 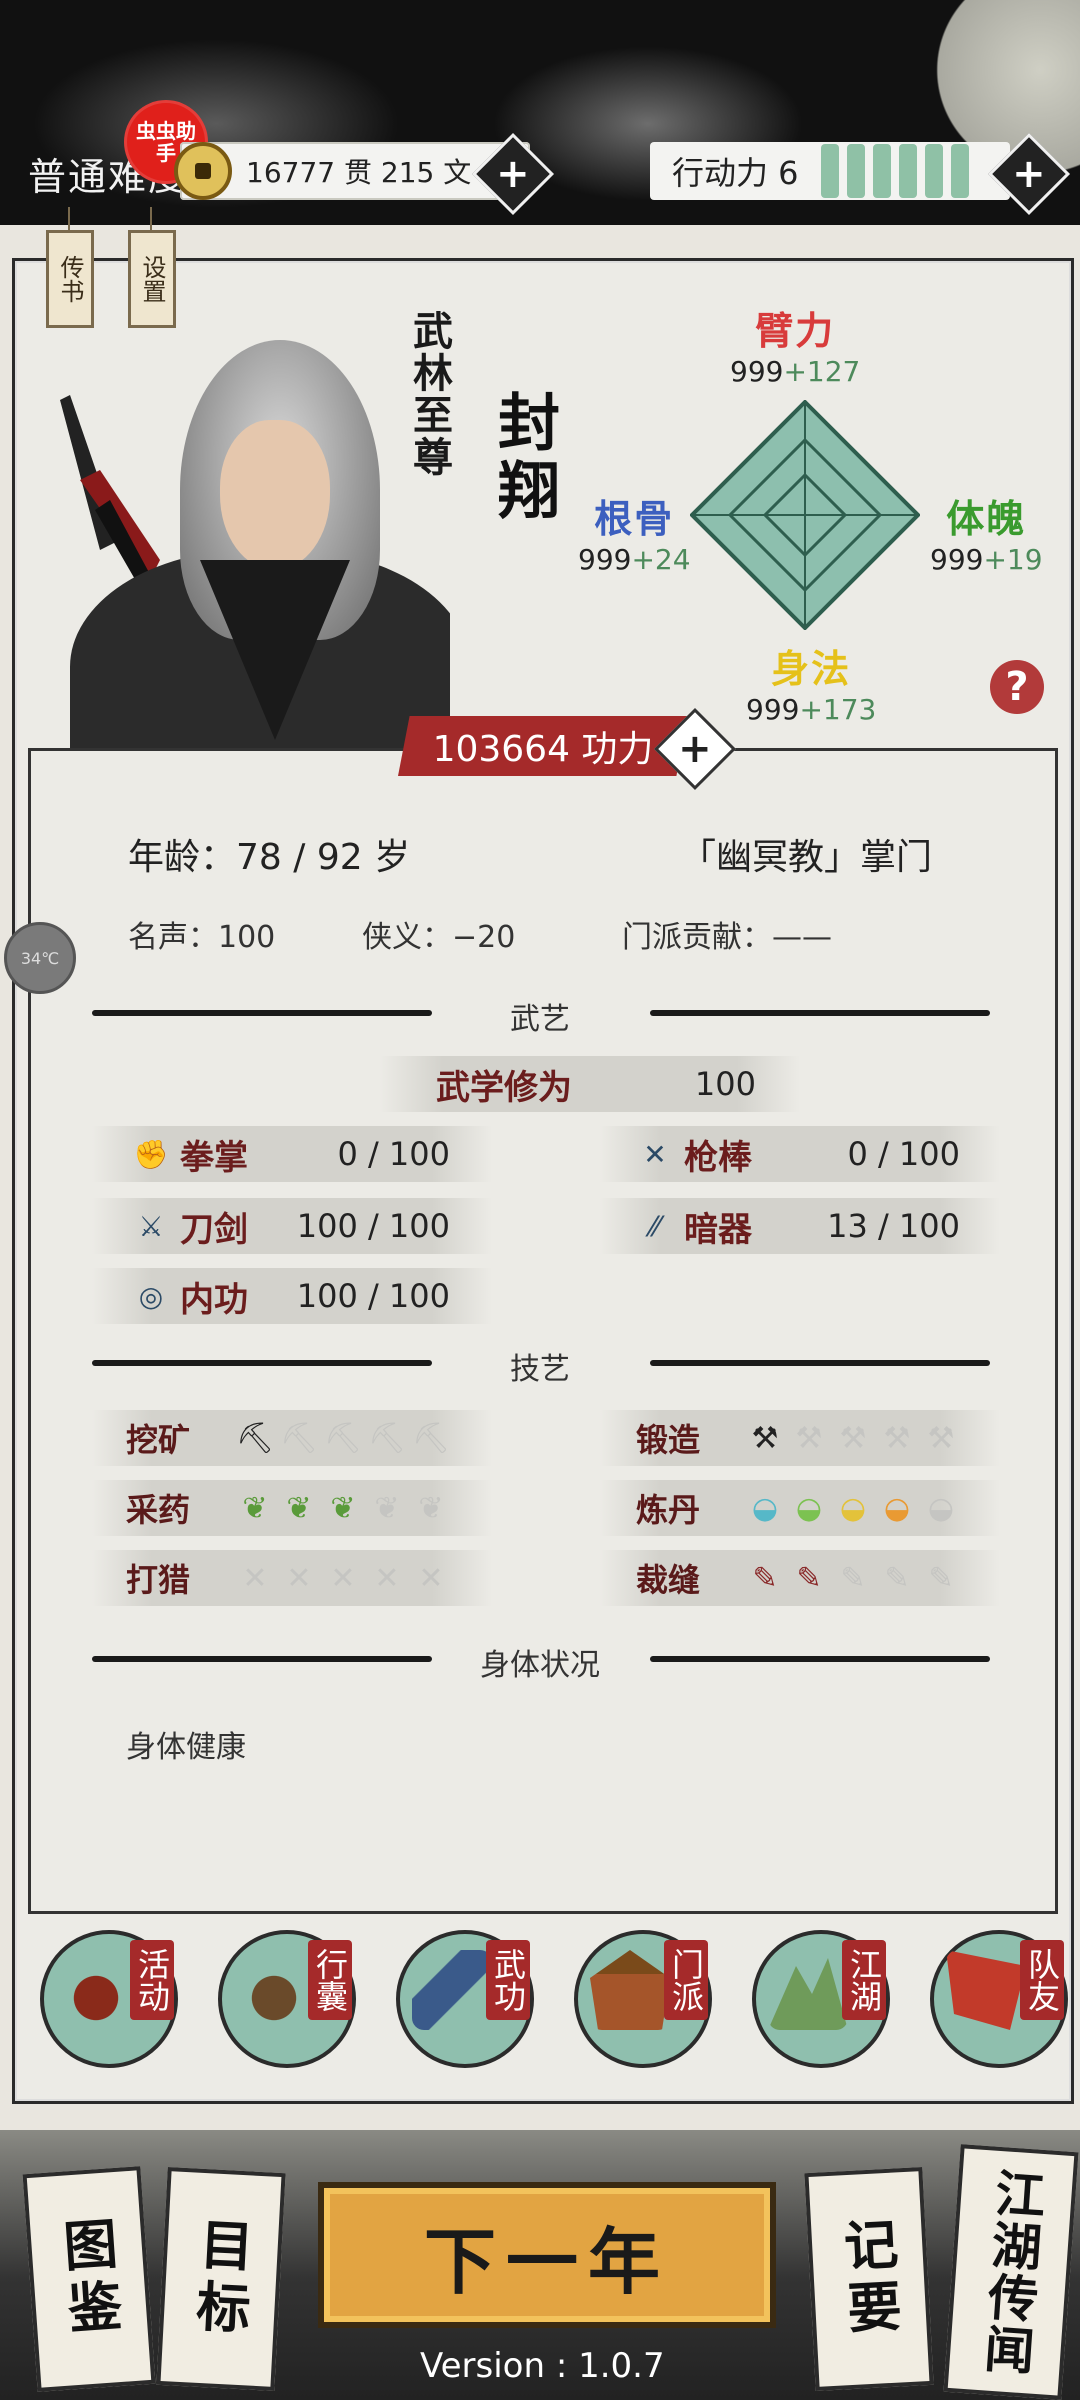 What do you see at coordinates (151, 1226) in the screenshot?
I see `sword-skill-icon: ⚔` at bounding box center [151, 1226].